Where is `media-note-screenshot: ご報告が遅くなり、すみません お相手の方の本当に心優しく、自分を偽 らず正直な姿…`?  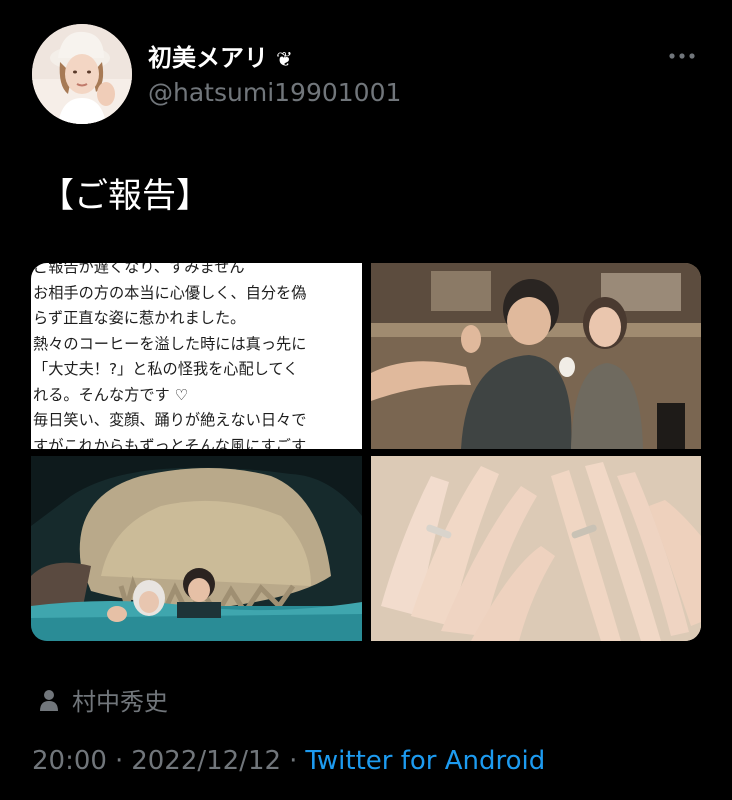
media-note-screenshot: ご報告が遅くなり、すみません お相手の方の本当に心優しく、自分を偽 らず正直な姿… is located at coordinates (196, 356).